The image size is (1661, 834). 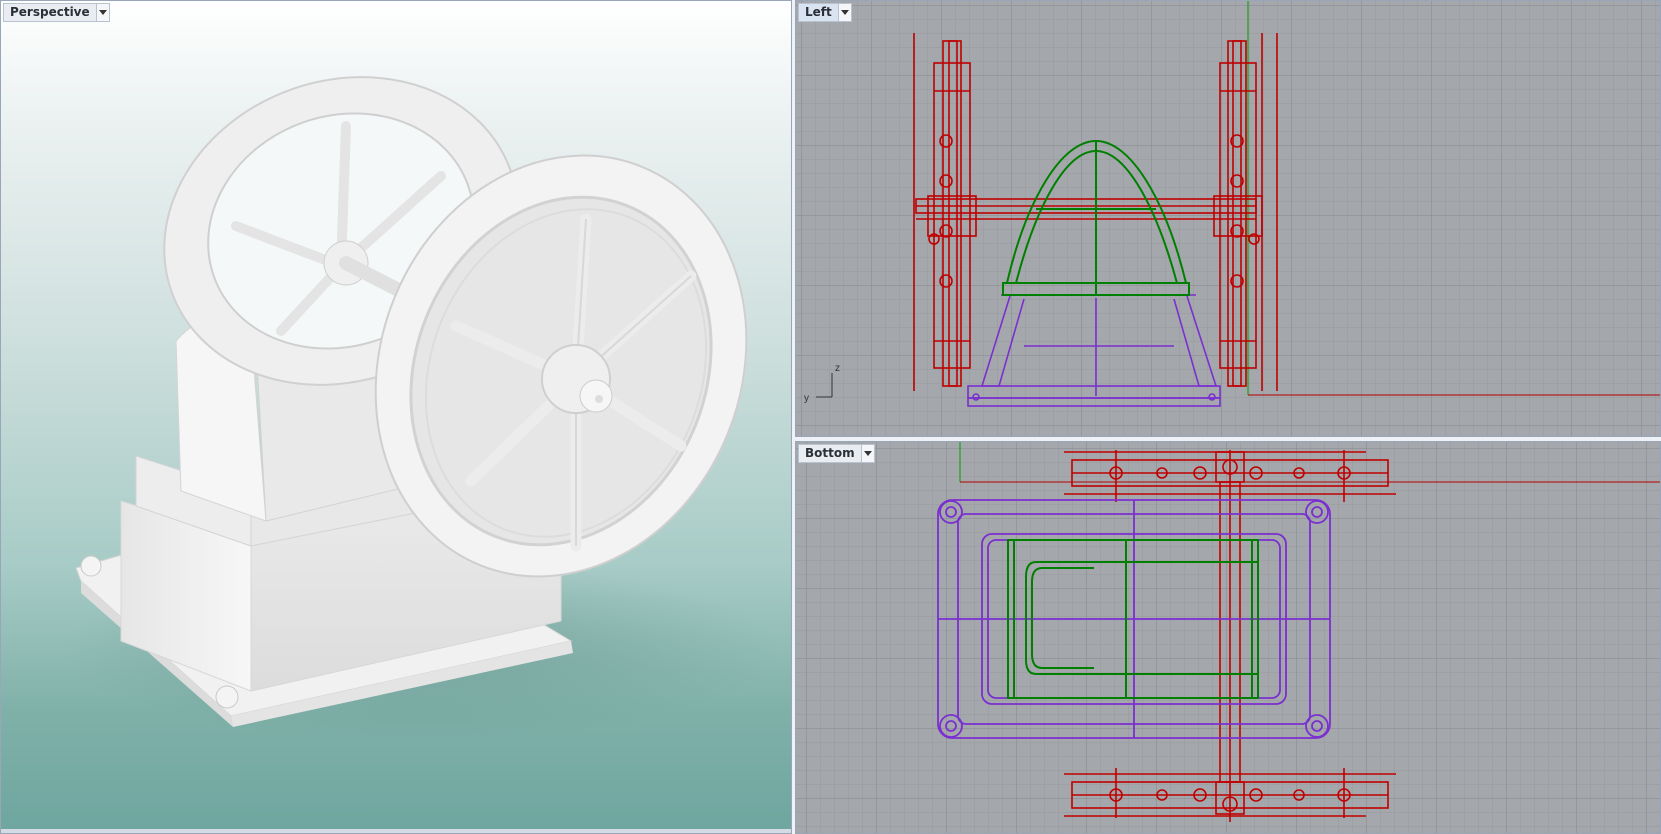 What do you see at coordinates (837, 368) in the screenshot?
I see `z-axis-label: z` at bounding box center [837, 368].